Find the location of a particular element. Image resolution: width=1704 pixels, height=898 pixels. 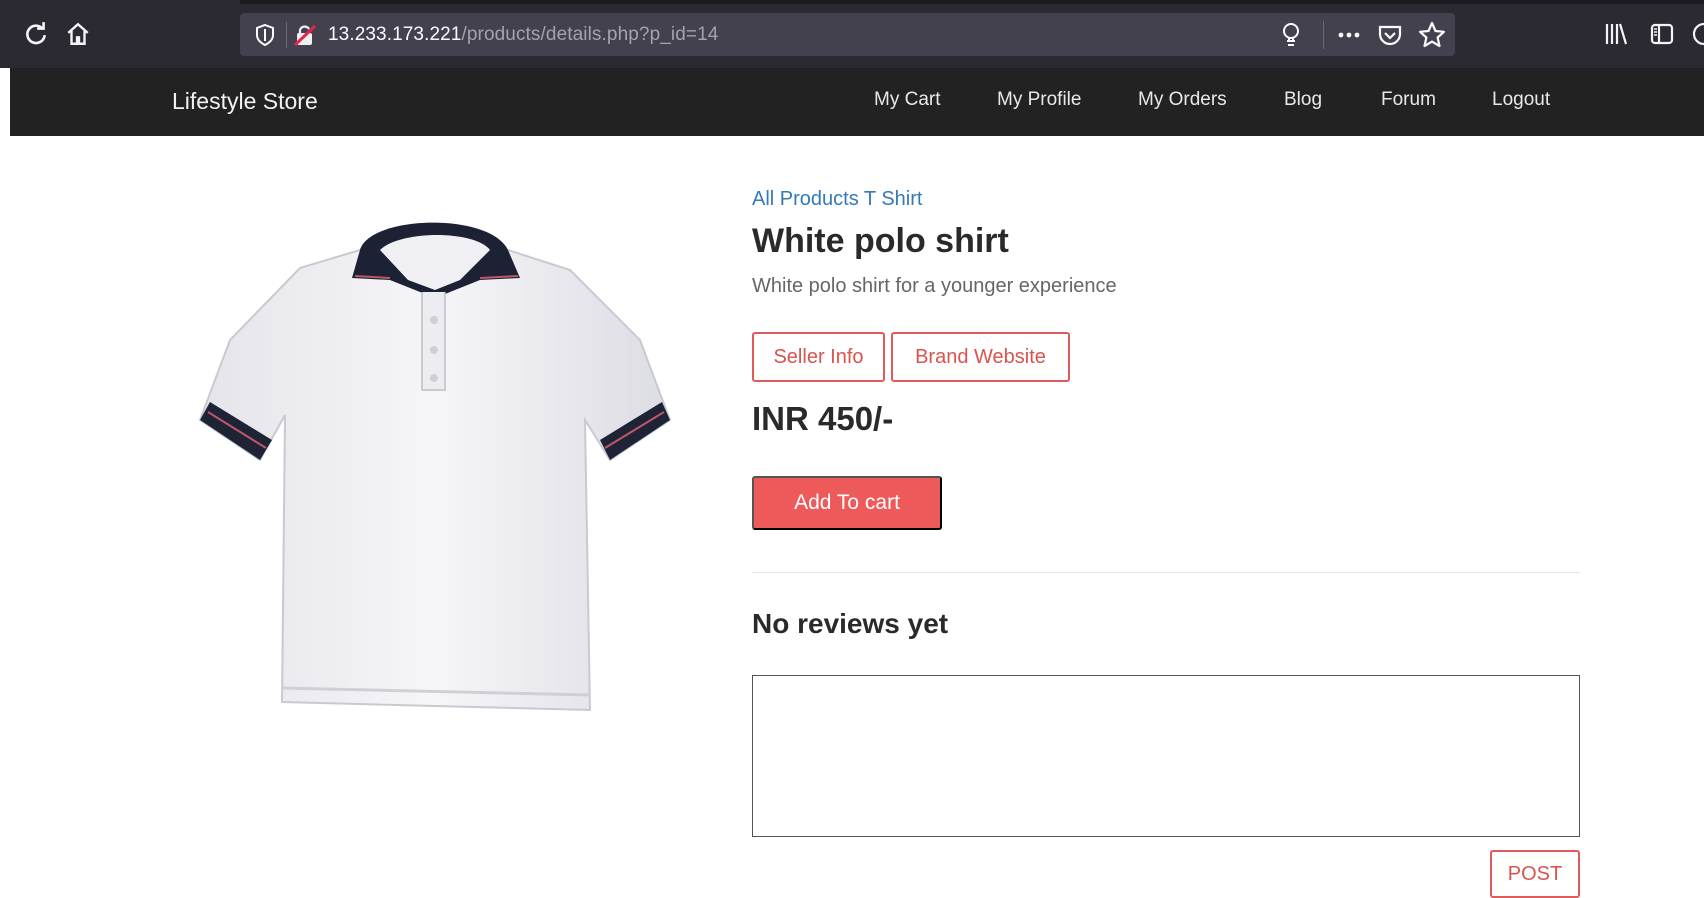

insecure-lock-icon is located at coordinates (305, 35).